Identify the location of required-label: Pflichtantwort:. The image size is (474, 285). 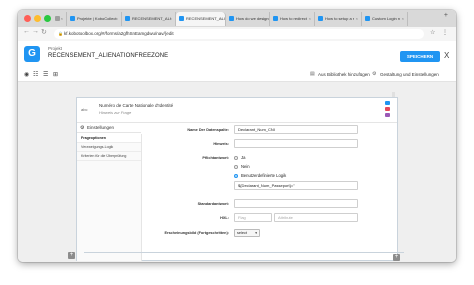
(215, 158).